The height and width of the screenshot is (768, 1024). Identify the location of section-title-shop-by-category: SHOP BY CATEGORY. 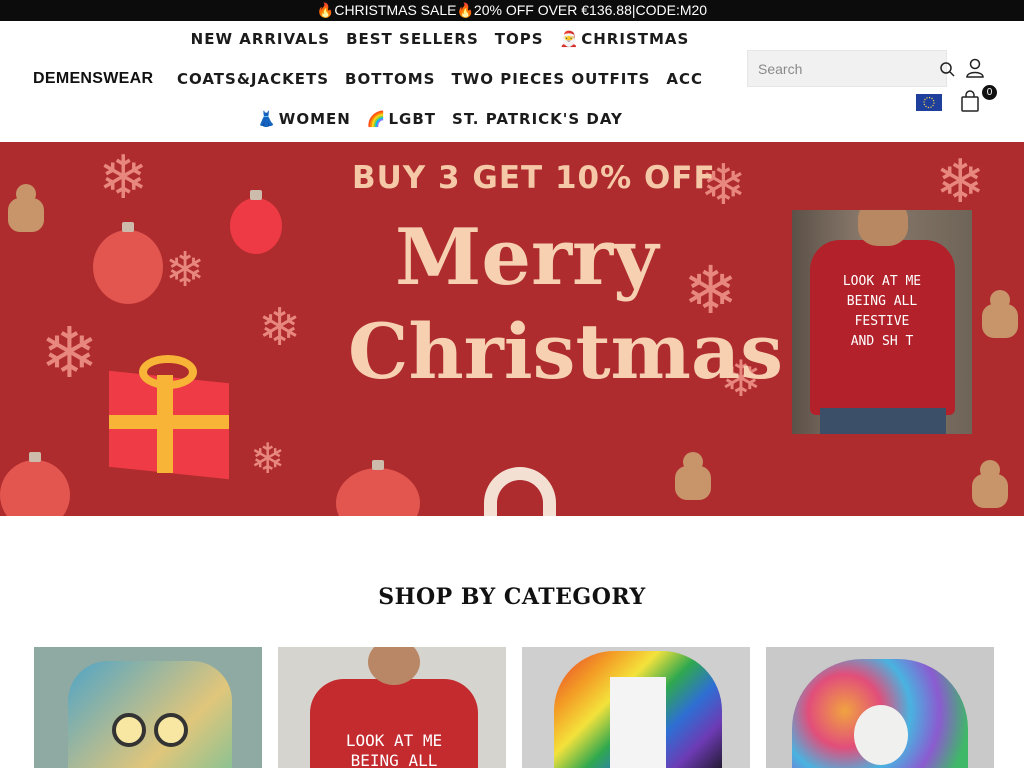
(512, 597).